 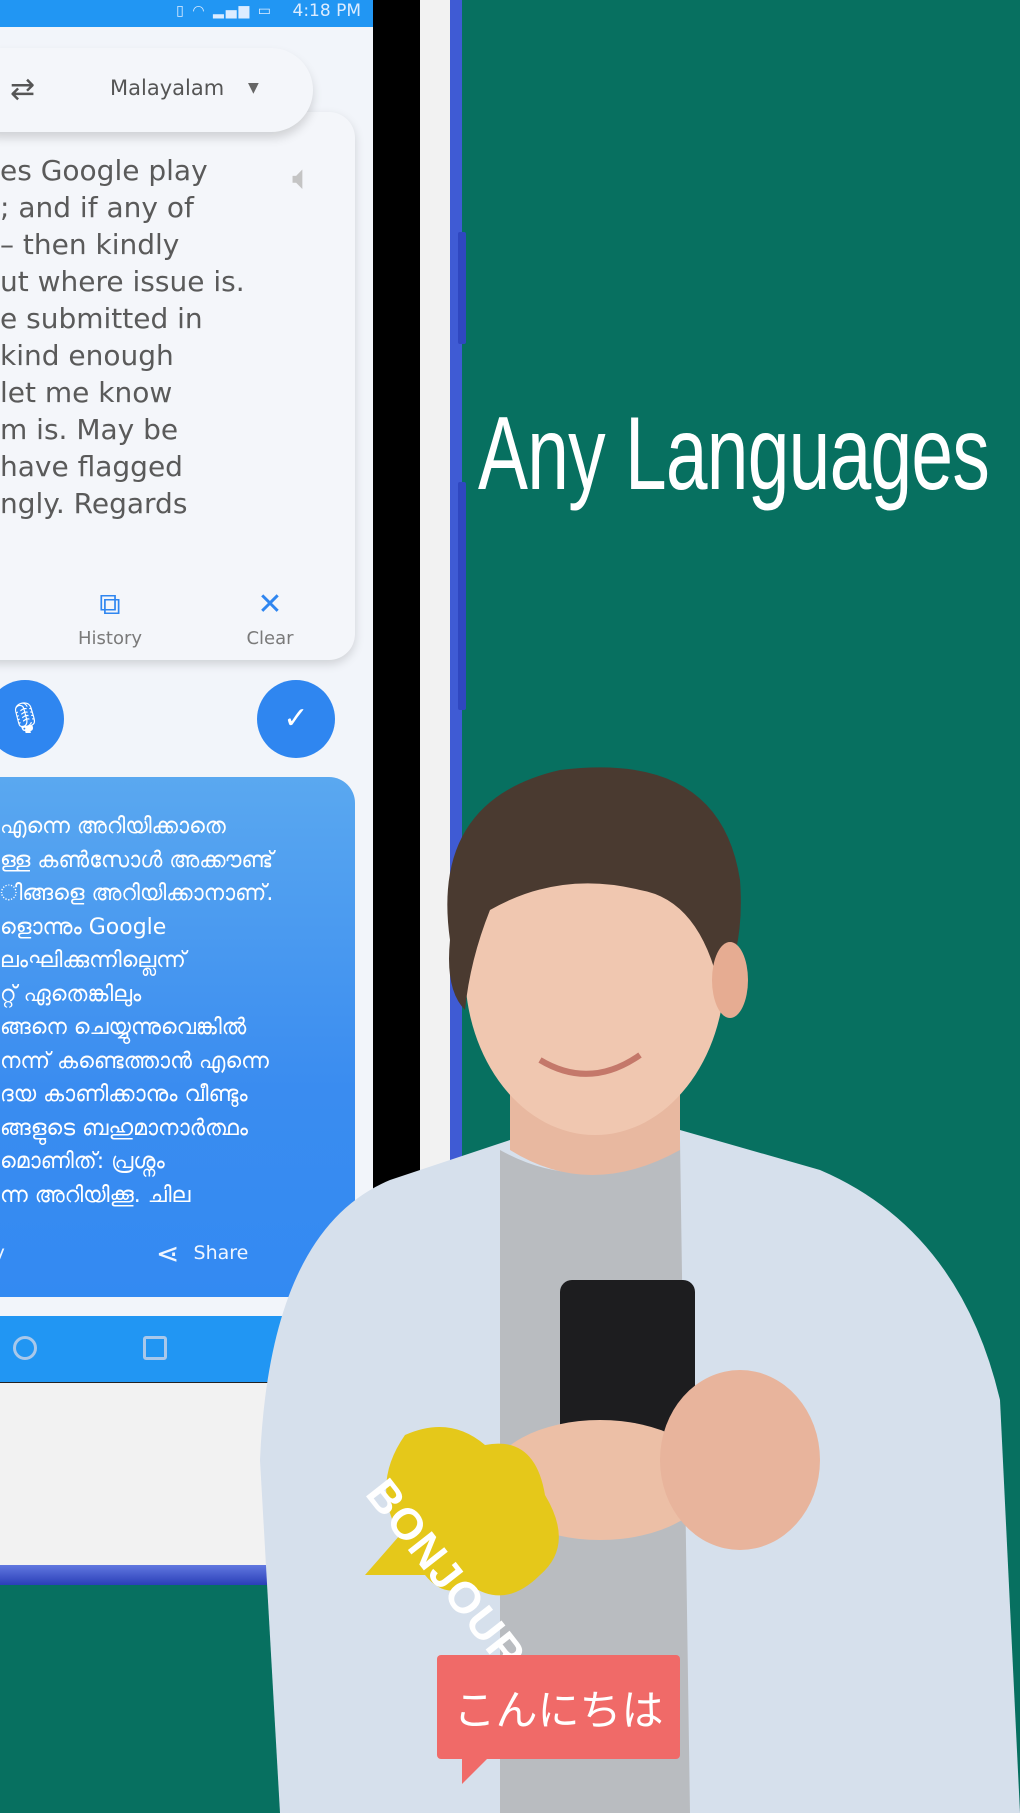 I want to click on source-text-line: ; and if any of, so click(x=97, y=207).